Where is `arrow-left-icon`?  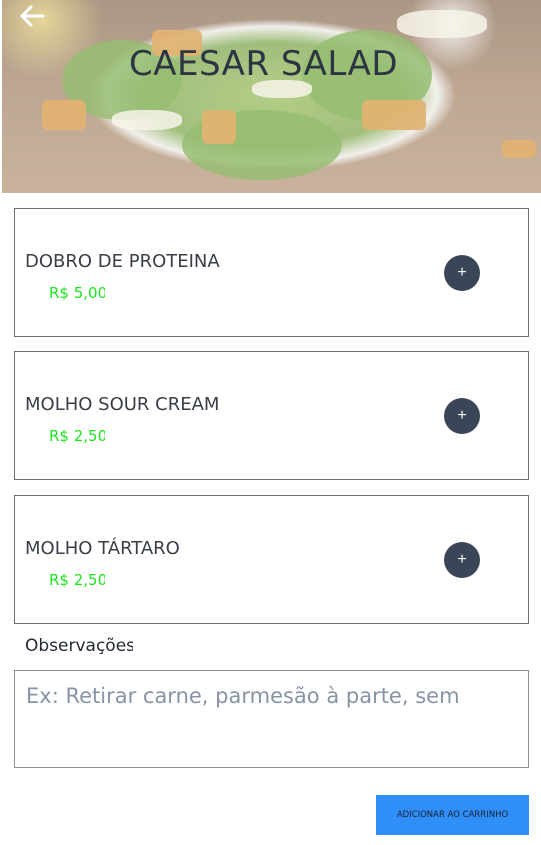
arrow-left-icon is located at coordinates (32, 16).